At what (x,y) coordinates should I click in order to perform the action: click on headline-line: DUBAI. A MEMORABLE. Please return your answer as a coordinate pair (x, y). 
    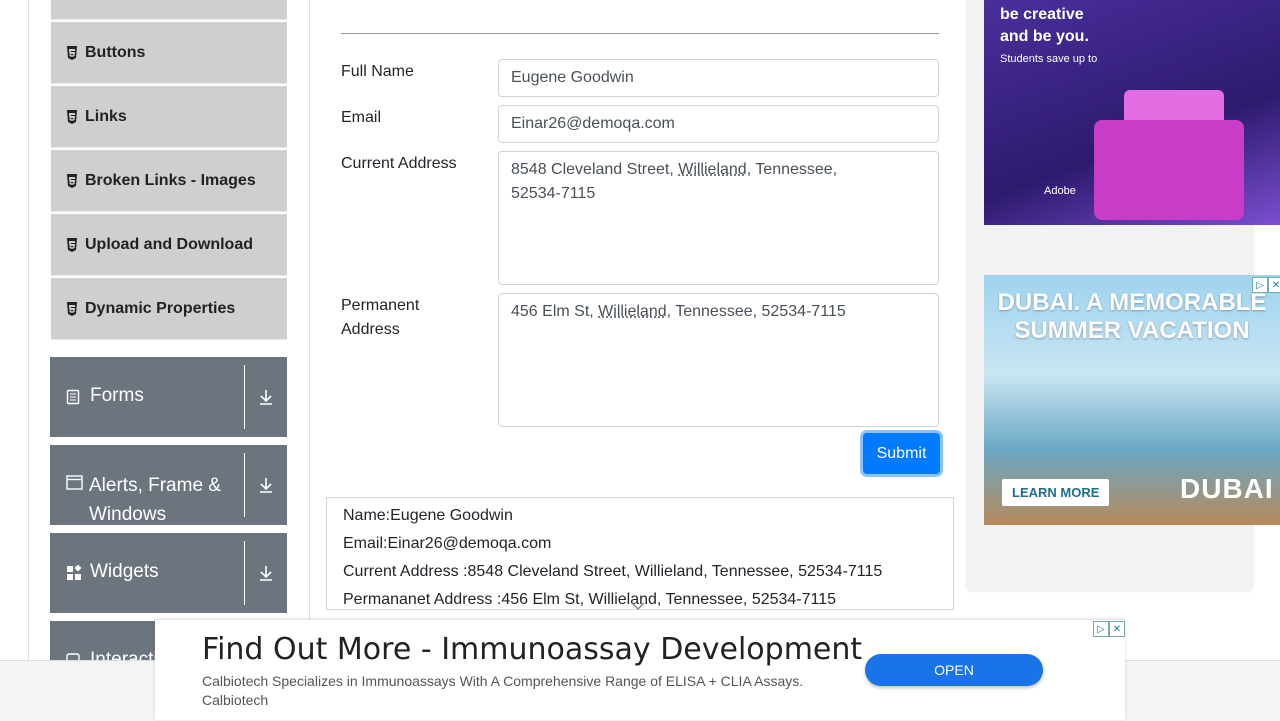
    Looking at the image, I should click on (1132, 302).